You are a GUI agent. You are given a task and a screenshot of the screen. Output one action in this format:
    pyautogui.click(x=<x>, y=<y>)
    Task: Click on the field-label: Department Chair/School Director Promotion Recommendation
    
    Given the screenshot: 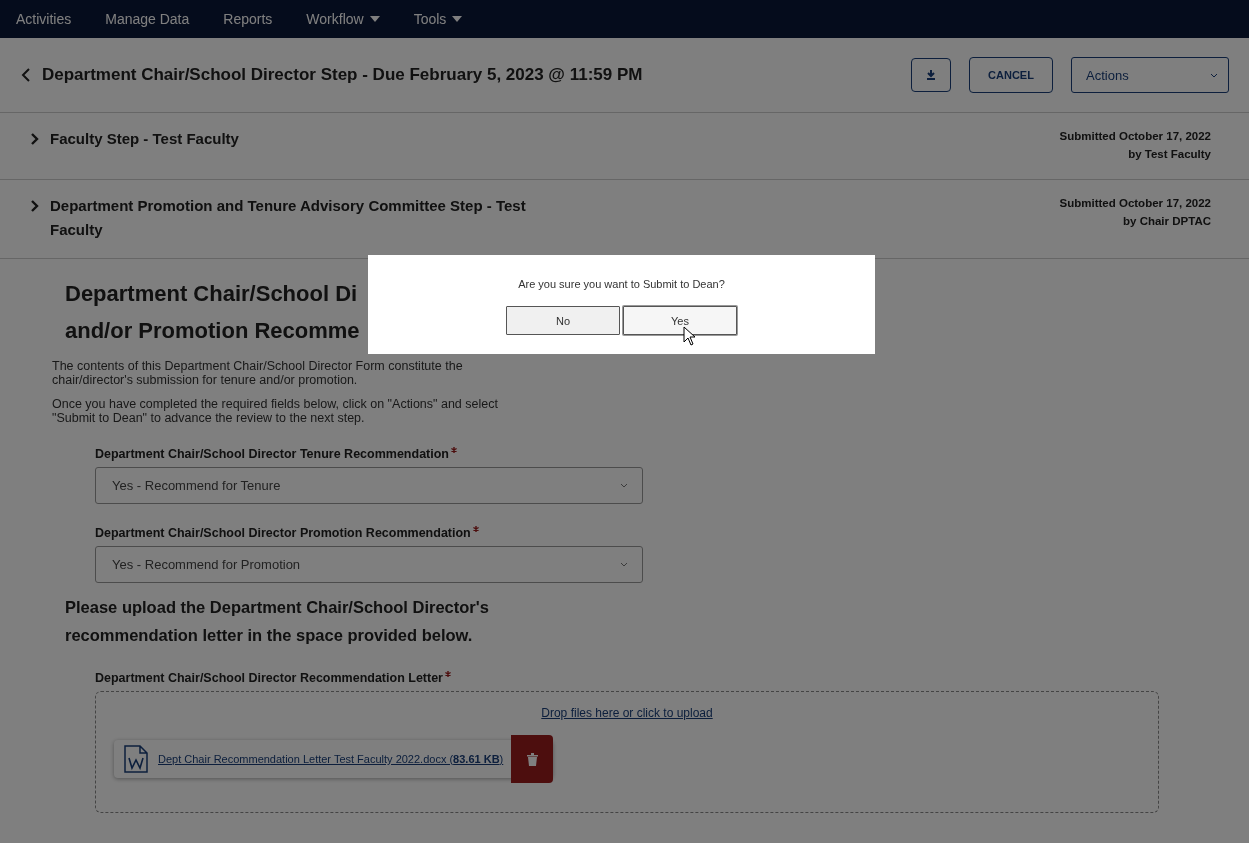 What is the action you would take?
    pyautogui.click(x=283, y=533)
    